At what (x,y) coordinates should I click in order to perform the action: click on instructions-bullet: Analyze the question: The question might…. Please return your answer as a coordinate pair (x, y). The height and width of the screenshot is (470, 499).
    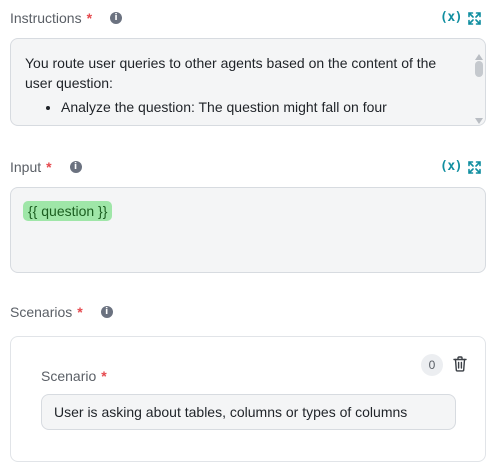
    Looking at the image, I should click on (259, 107).